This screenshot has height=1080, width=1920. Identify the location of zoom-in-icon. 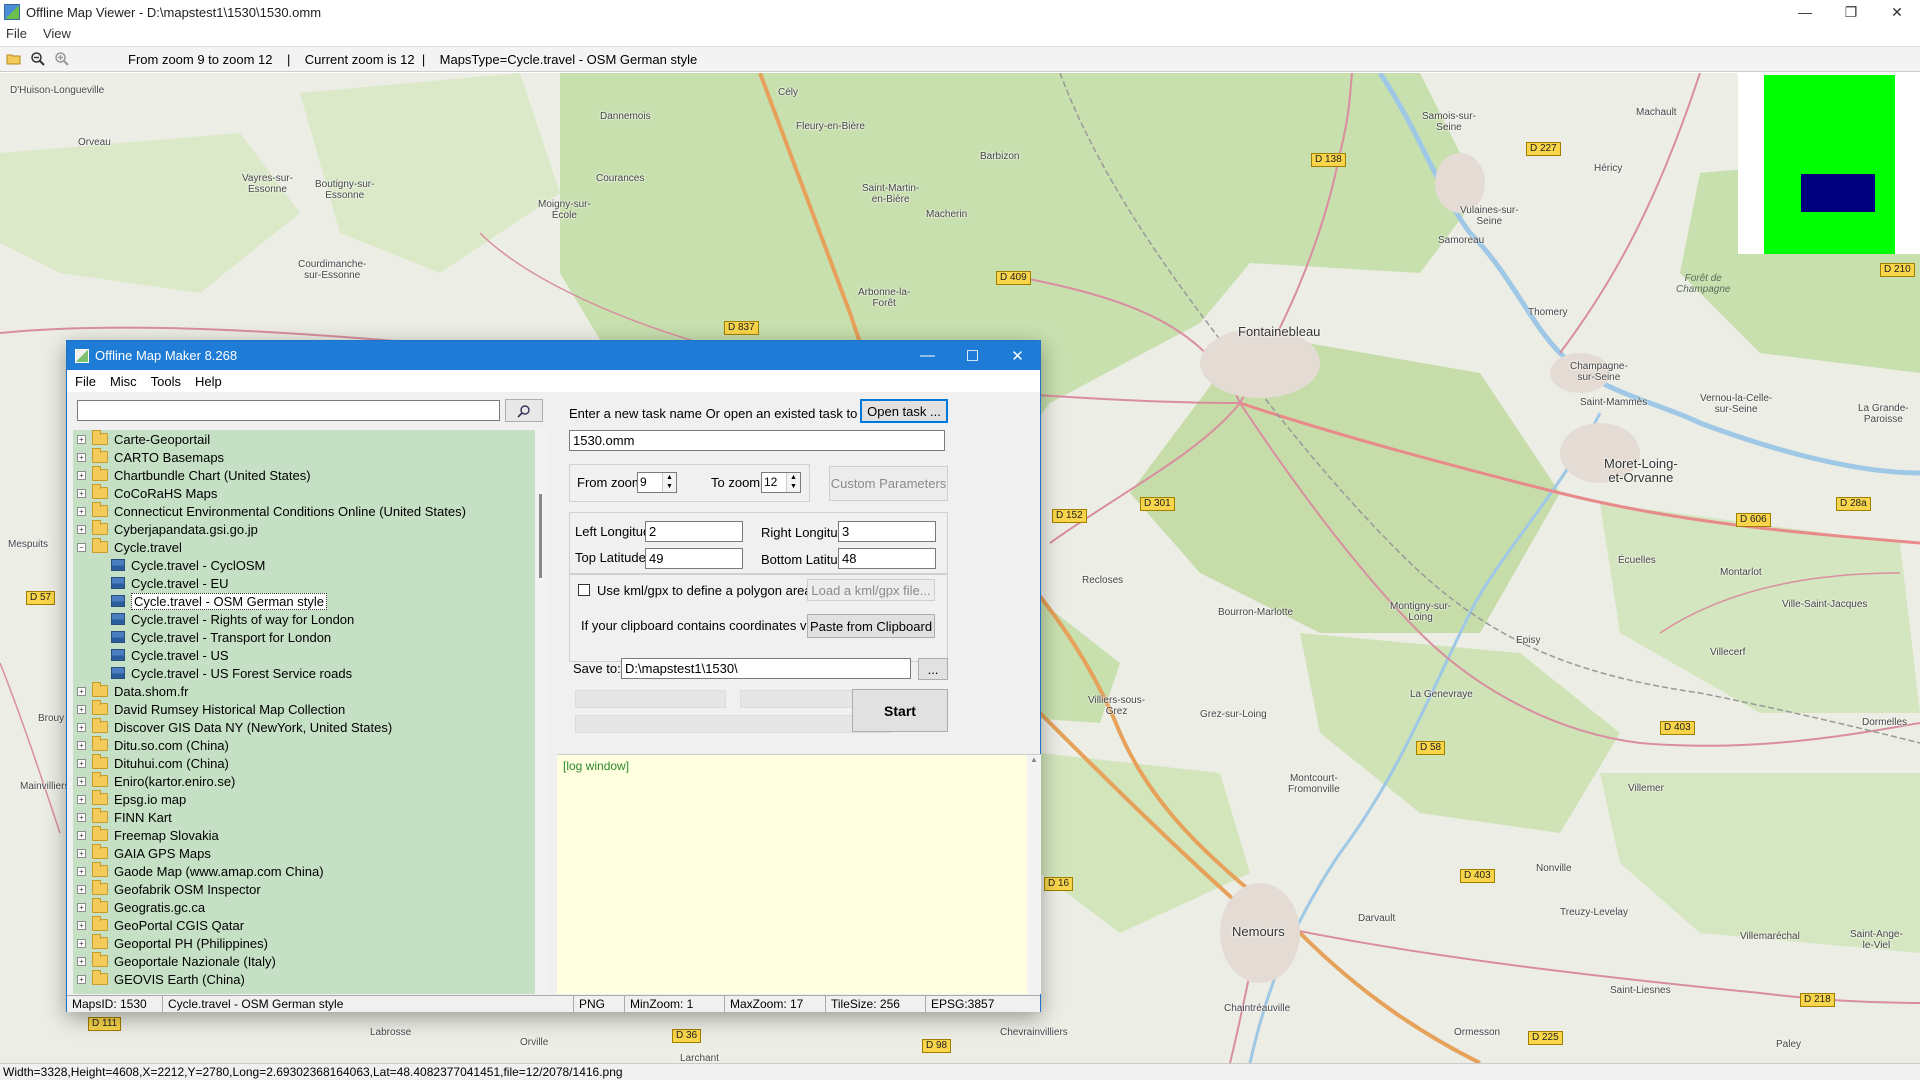
(62, 59).